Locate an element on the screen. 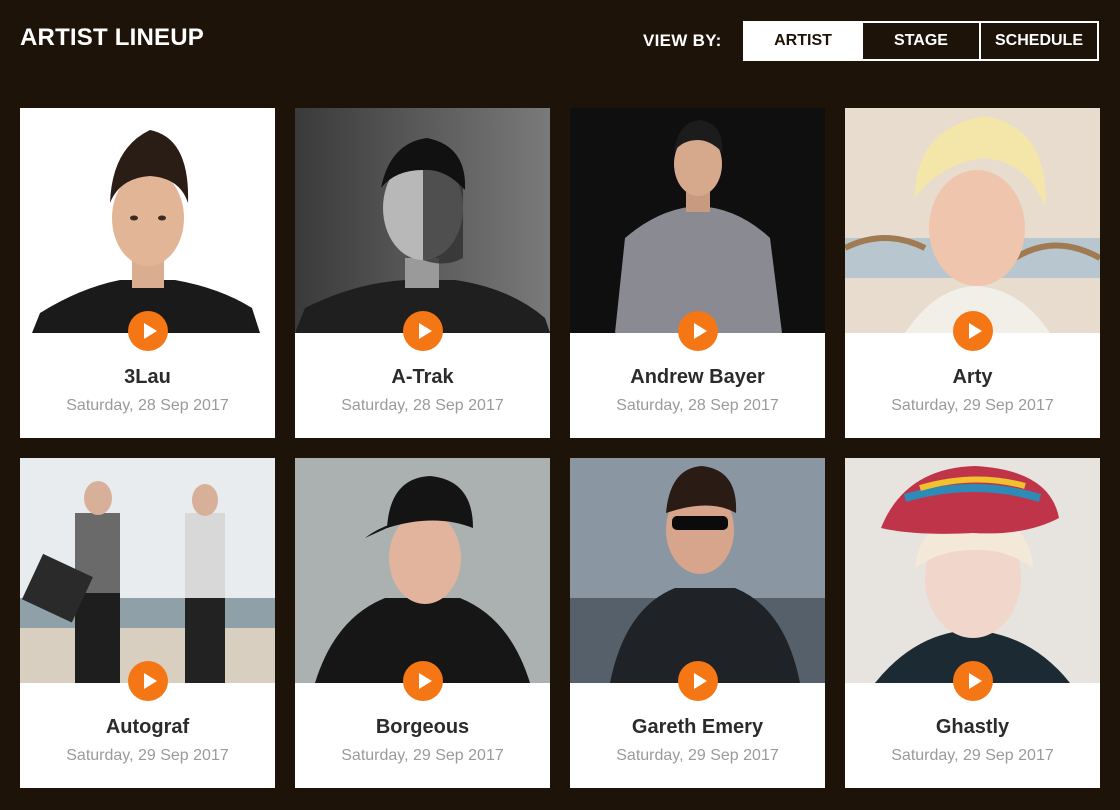 This screenshot has width=1120, height=810. artist-card-arty: Arty Saturday, 29 Sep 2017 is located at coordinates (972, 273).